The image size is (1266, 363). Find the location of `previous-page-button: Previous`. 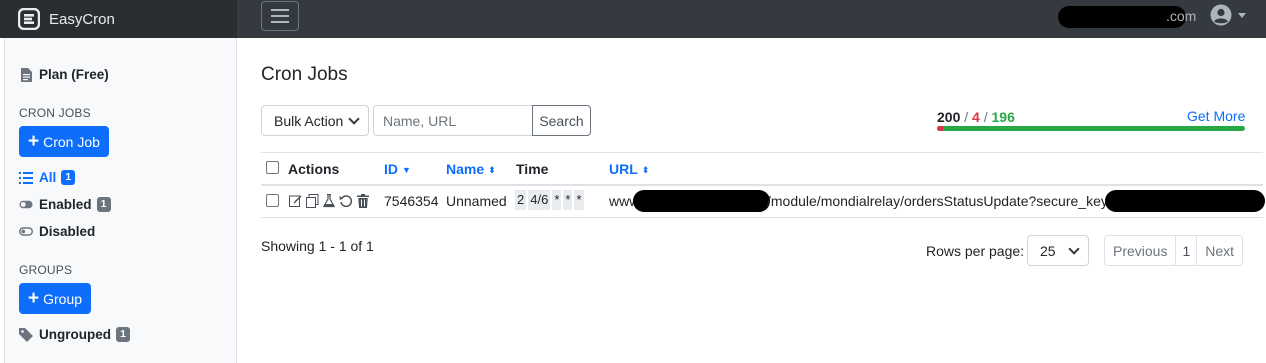

previous-page-button: Previous is located at coordinates (1141, 250).